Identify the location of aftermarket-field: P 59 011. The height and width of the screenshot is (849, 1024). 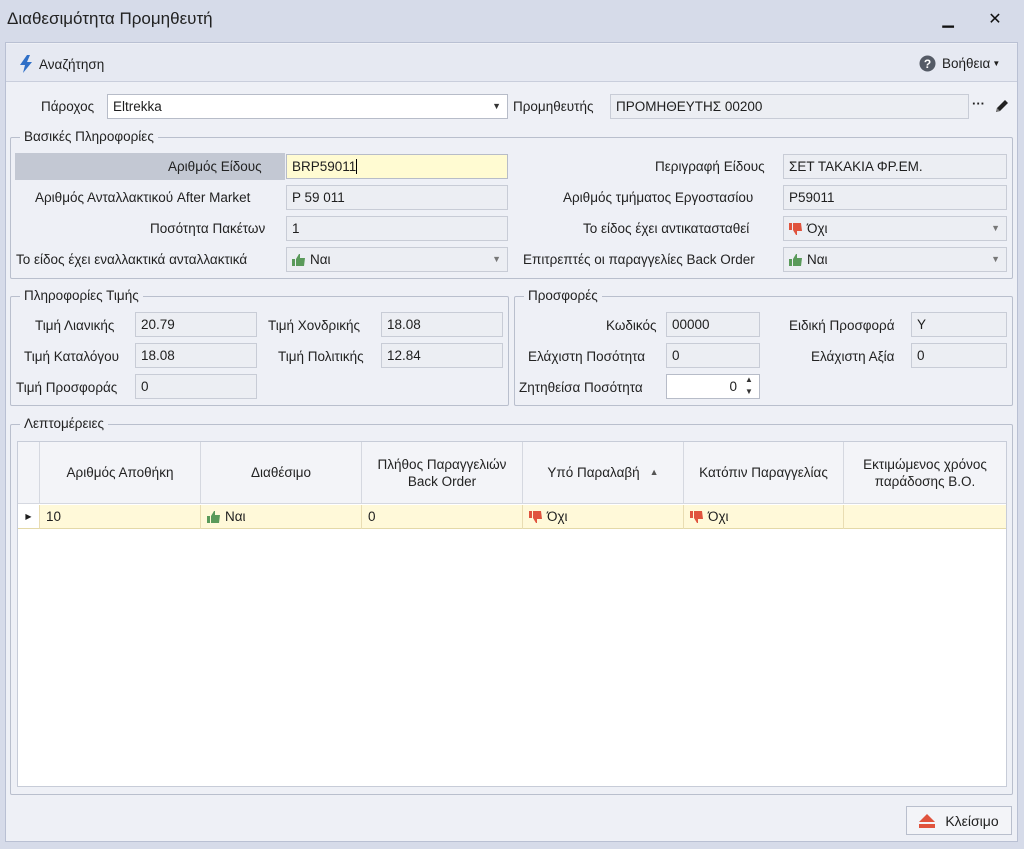
(397, 197).